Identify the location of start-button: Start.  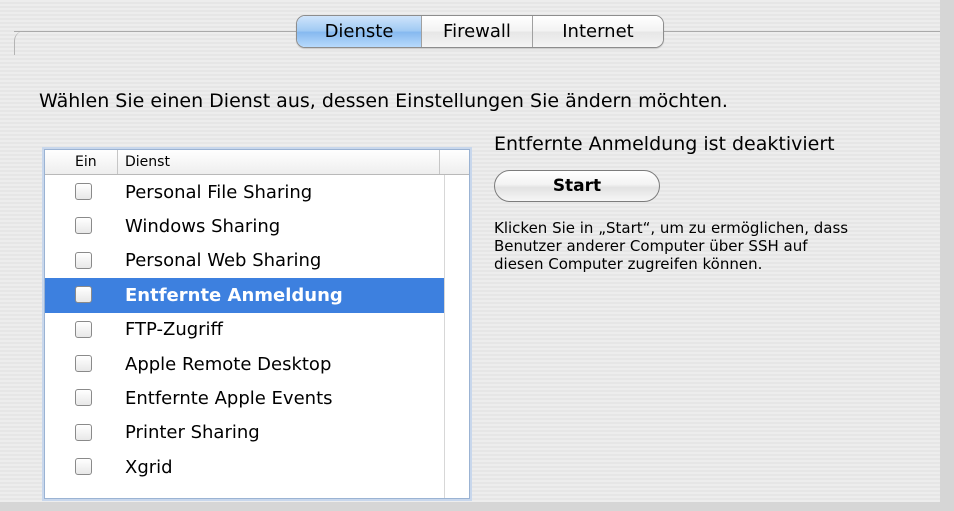
(577, 186).